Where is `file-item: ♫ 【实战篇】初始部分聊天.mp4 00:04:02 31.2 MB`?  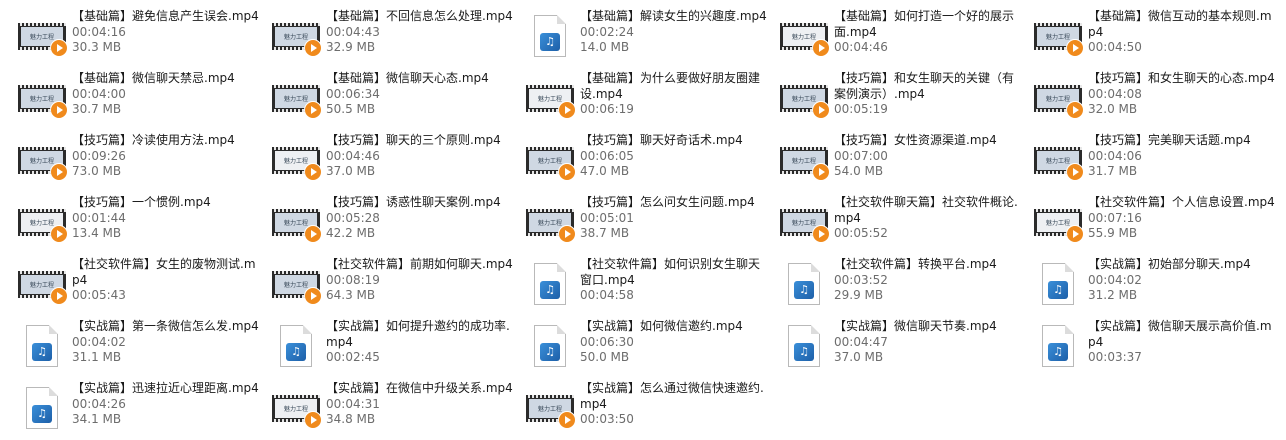
file-item: ♫ 【实战篇】初始部分聊天.mp4 00:04:02 31.2 MB is located at coordinates (1157, 285).